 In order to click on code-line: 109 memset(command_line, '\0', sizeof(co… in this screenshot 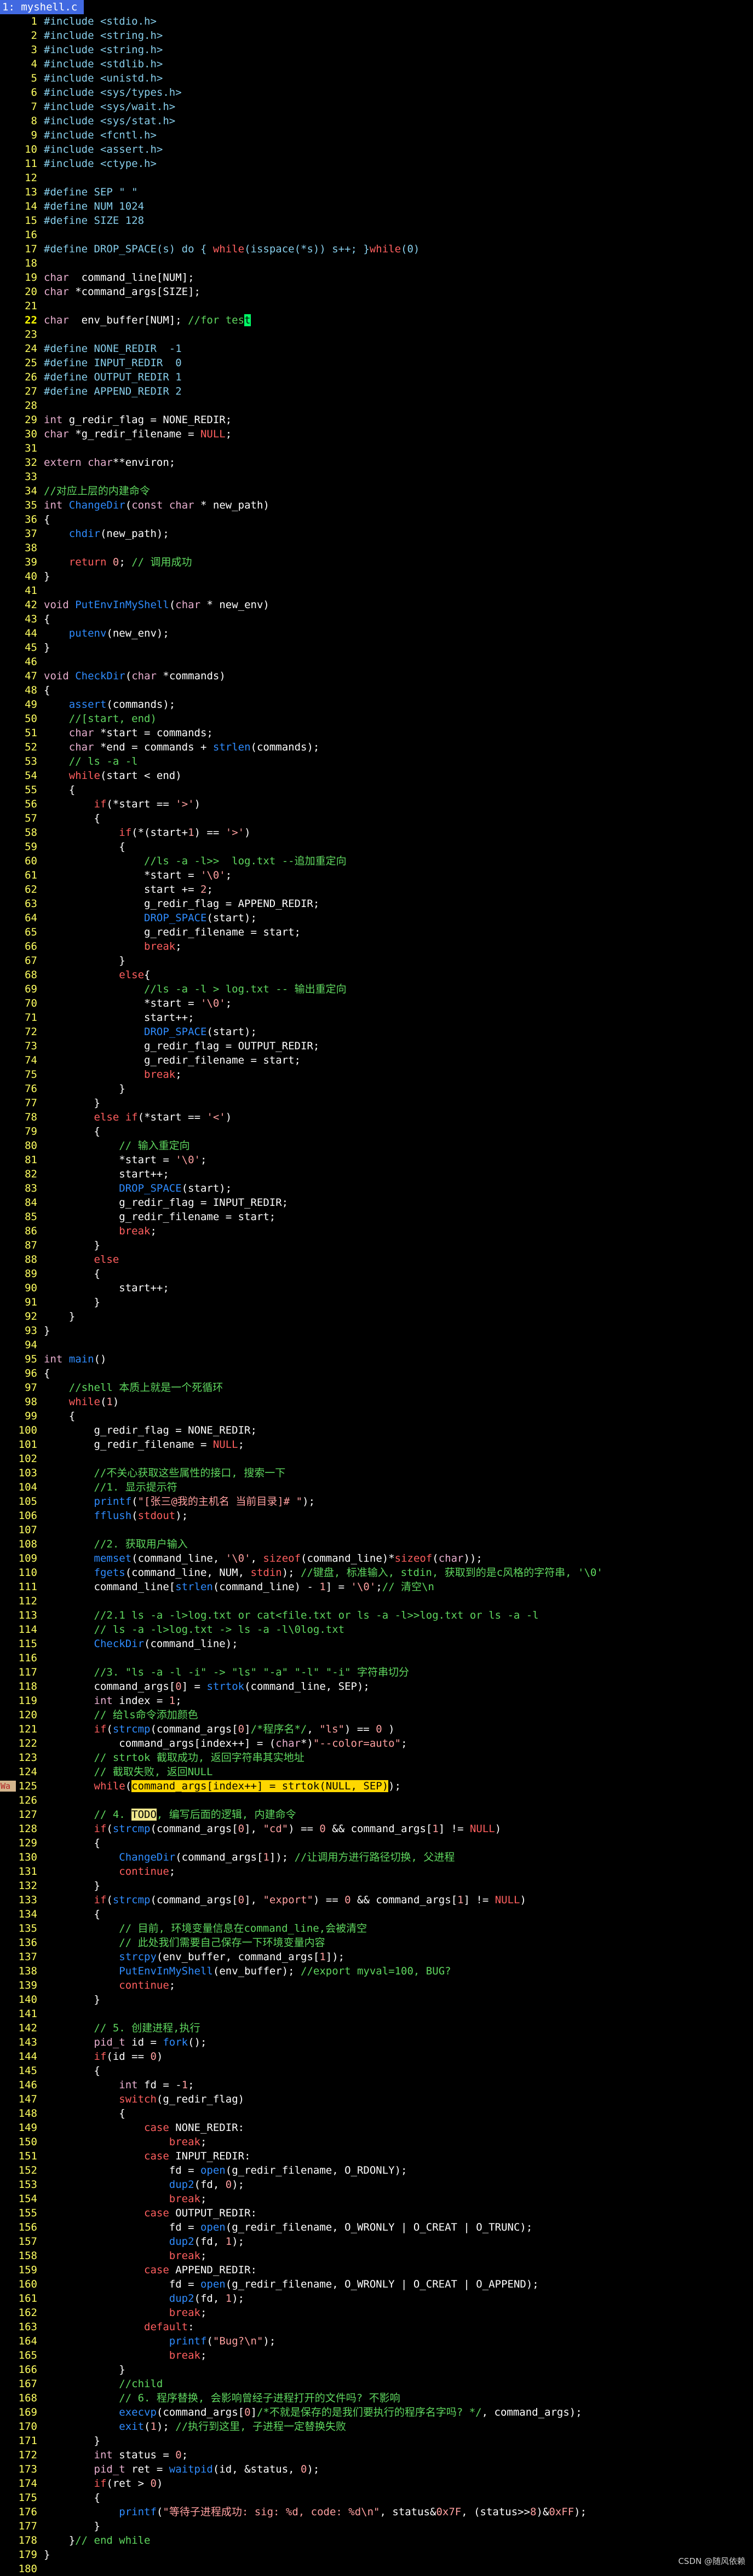, I will do `click(376, 1559)`.